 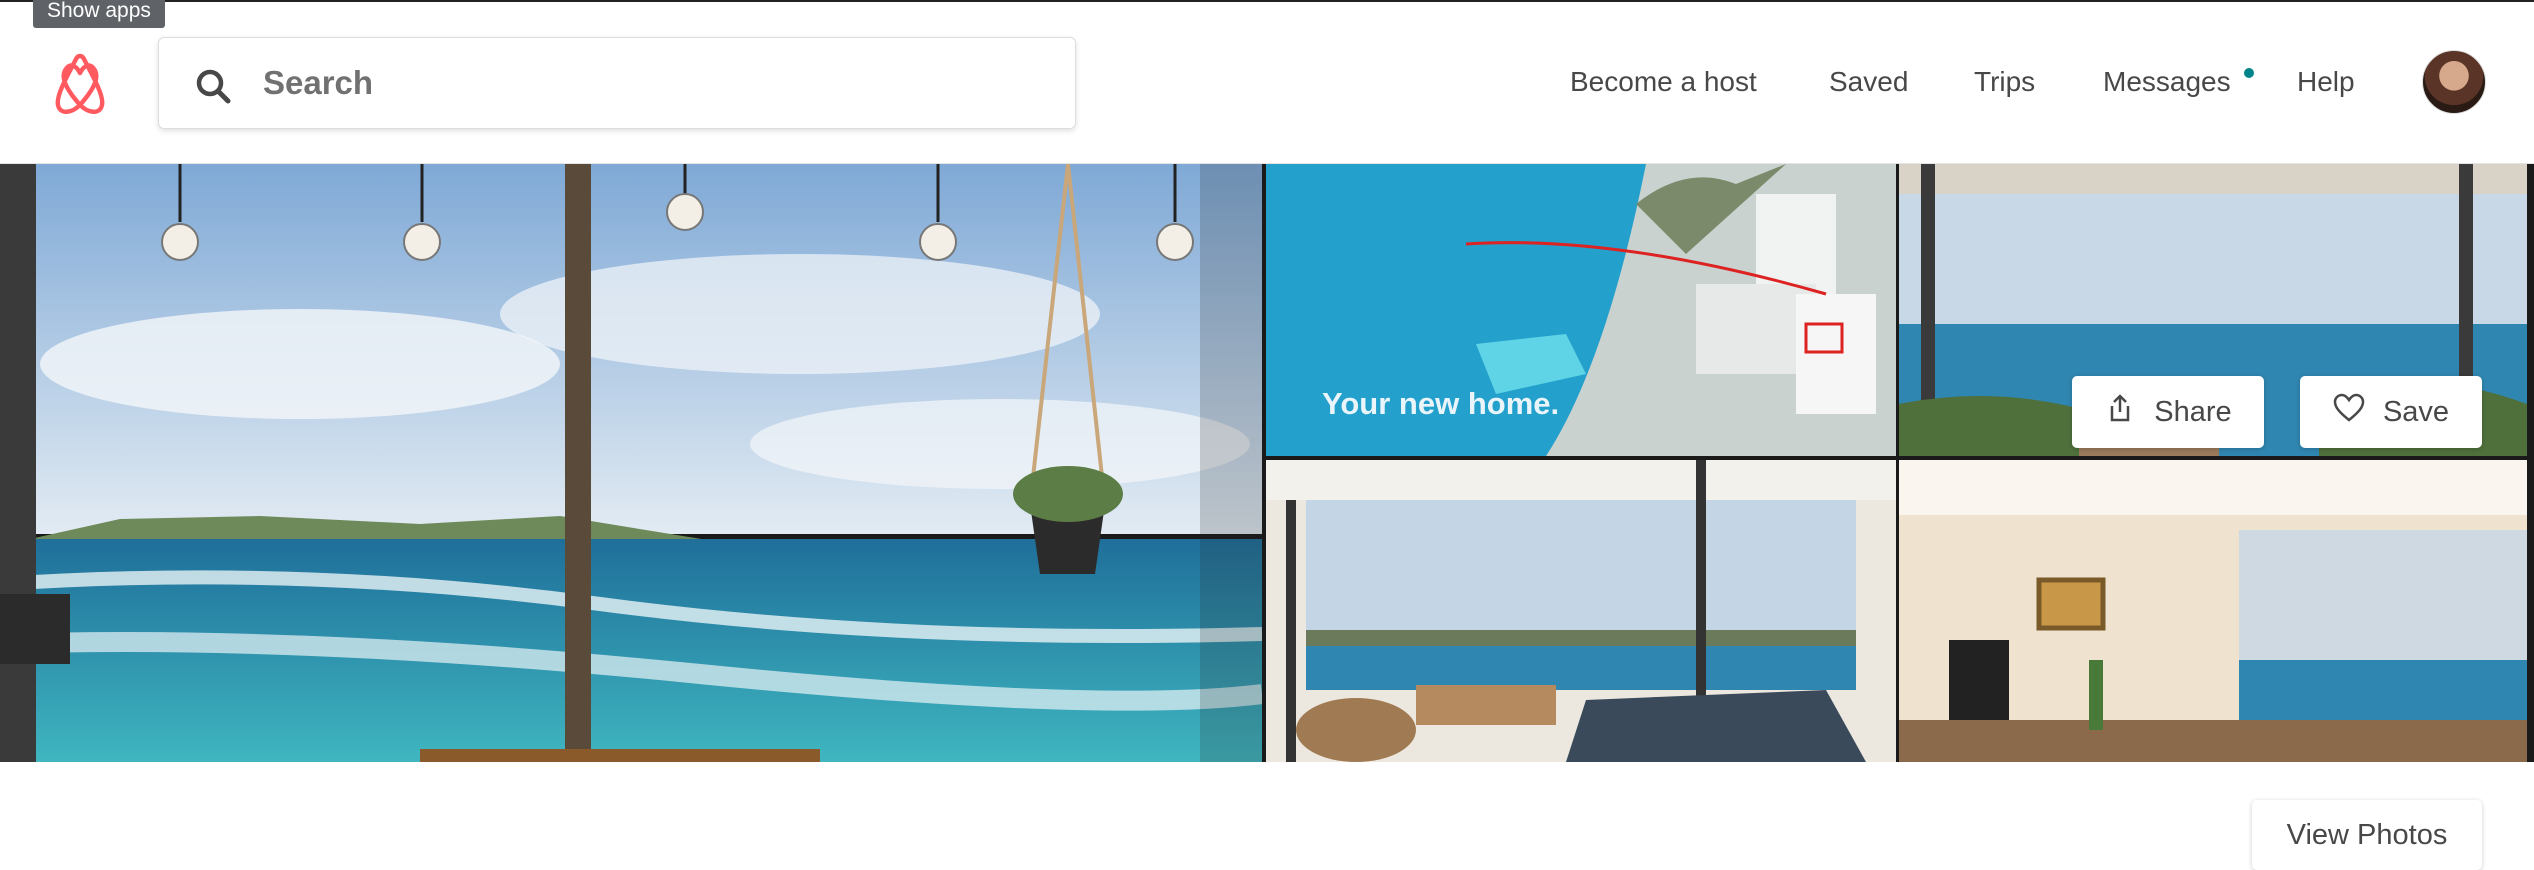 I want to click on room-photo, so click(x=2213, y=611).